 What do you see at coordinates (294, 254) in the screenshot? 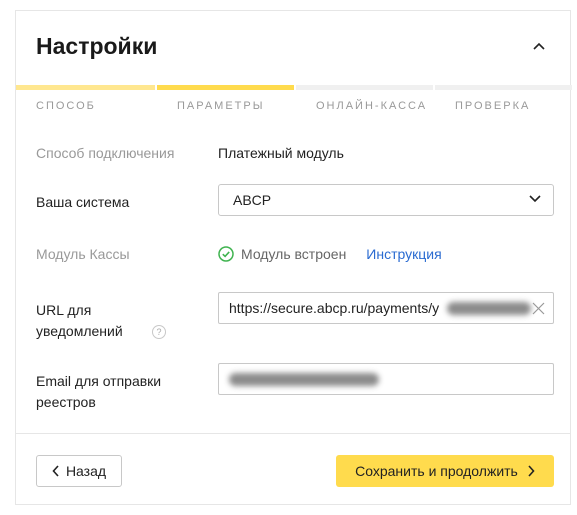
I see `module-status-text: Модуль встроен` at bounding box center [294, 254].